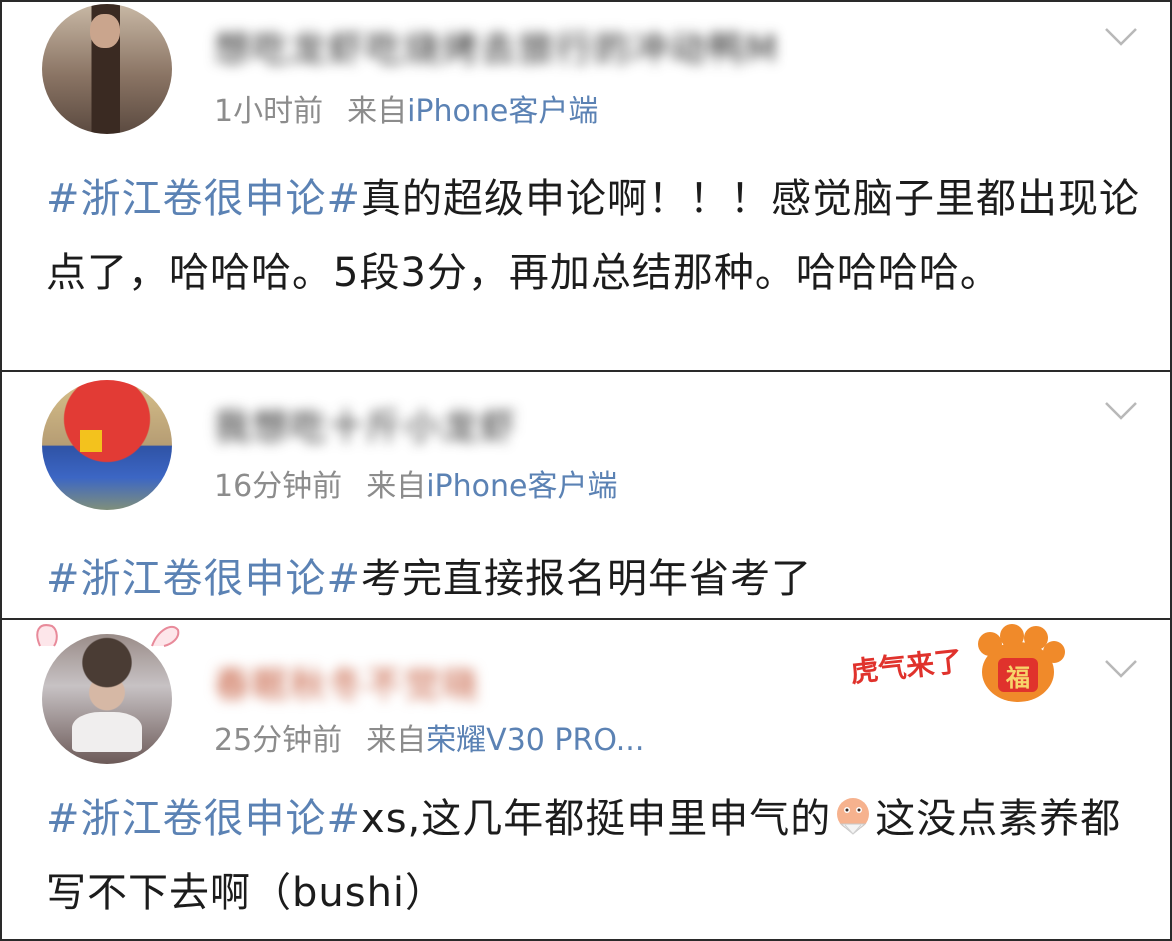  Describe the element at coordinates (454, 683) in the screenshot. I see `username: 春眠秋冬不觉晓` at that location.